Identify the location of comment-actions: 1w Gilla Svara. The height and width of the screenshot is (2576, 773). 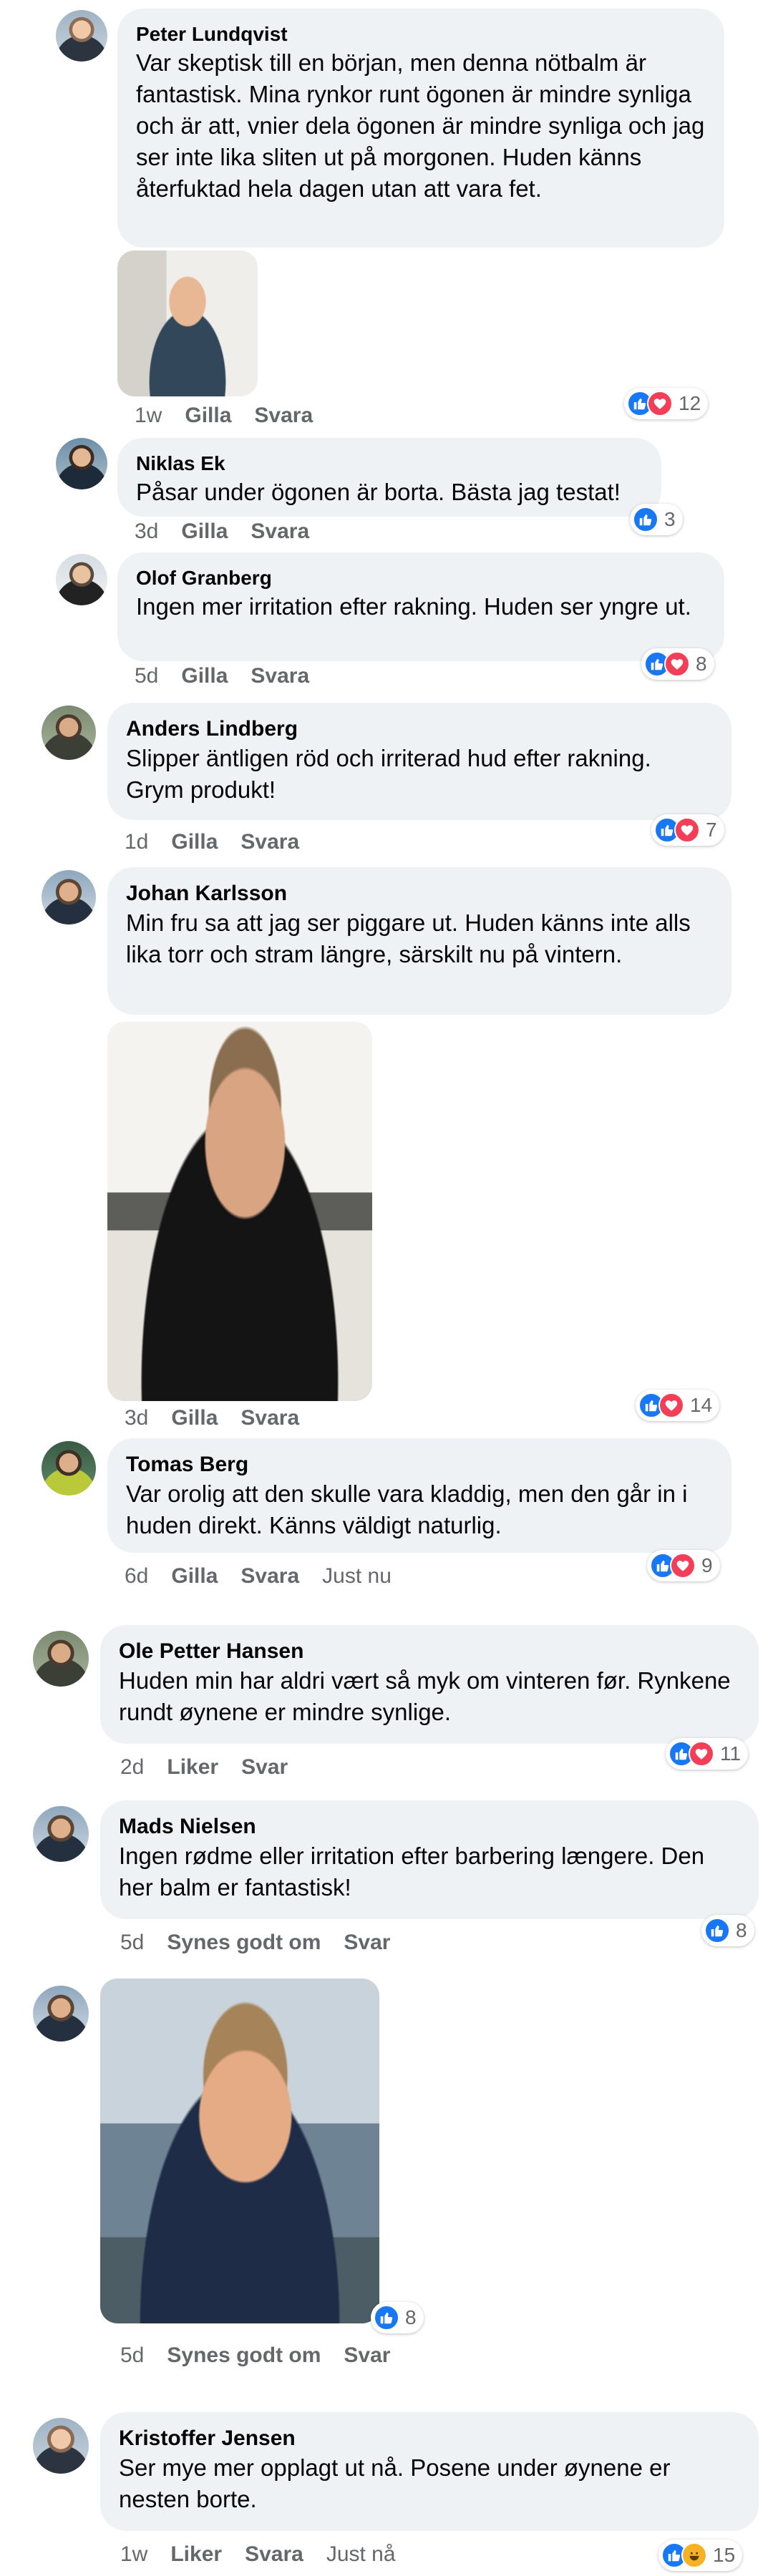
(224, 416).